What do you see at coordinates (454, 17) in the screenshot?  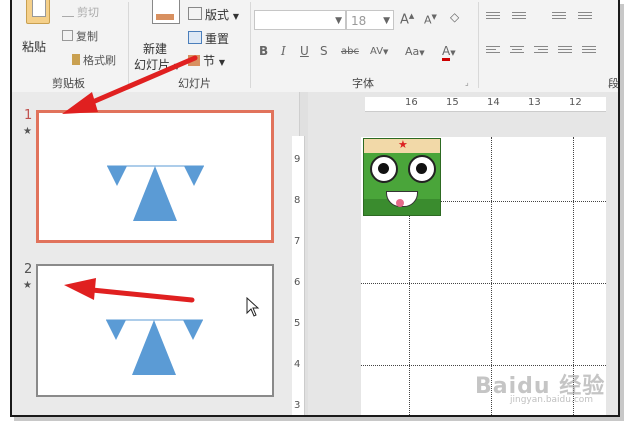 I see `clear-format-icon: ◇` at bounding box center [454, 17].